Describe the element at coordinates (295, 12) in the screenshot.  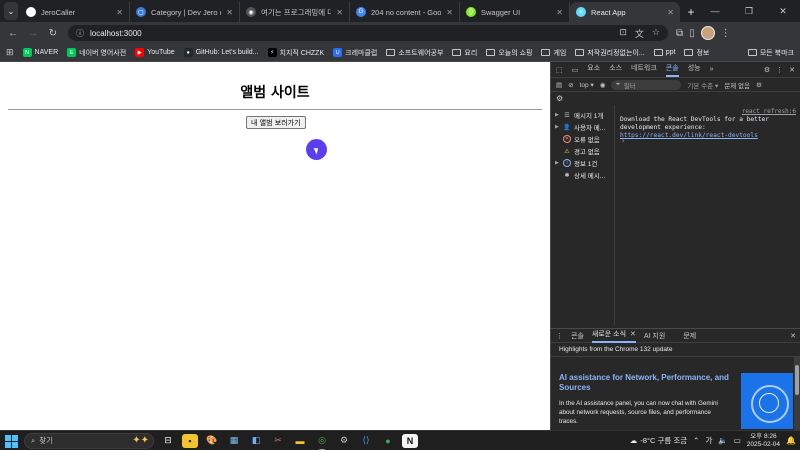
I see `browser-tab: ◉ 여기는 프로그래밍에 대한 ✕` at that location.